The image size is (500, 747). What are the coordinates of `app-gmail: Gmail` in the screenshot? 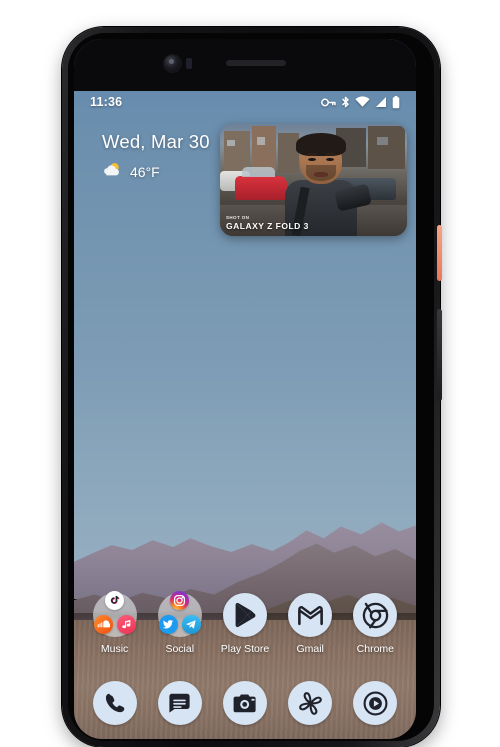 It's located at (310, 624).